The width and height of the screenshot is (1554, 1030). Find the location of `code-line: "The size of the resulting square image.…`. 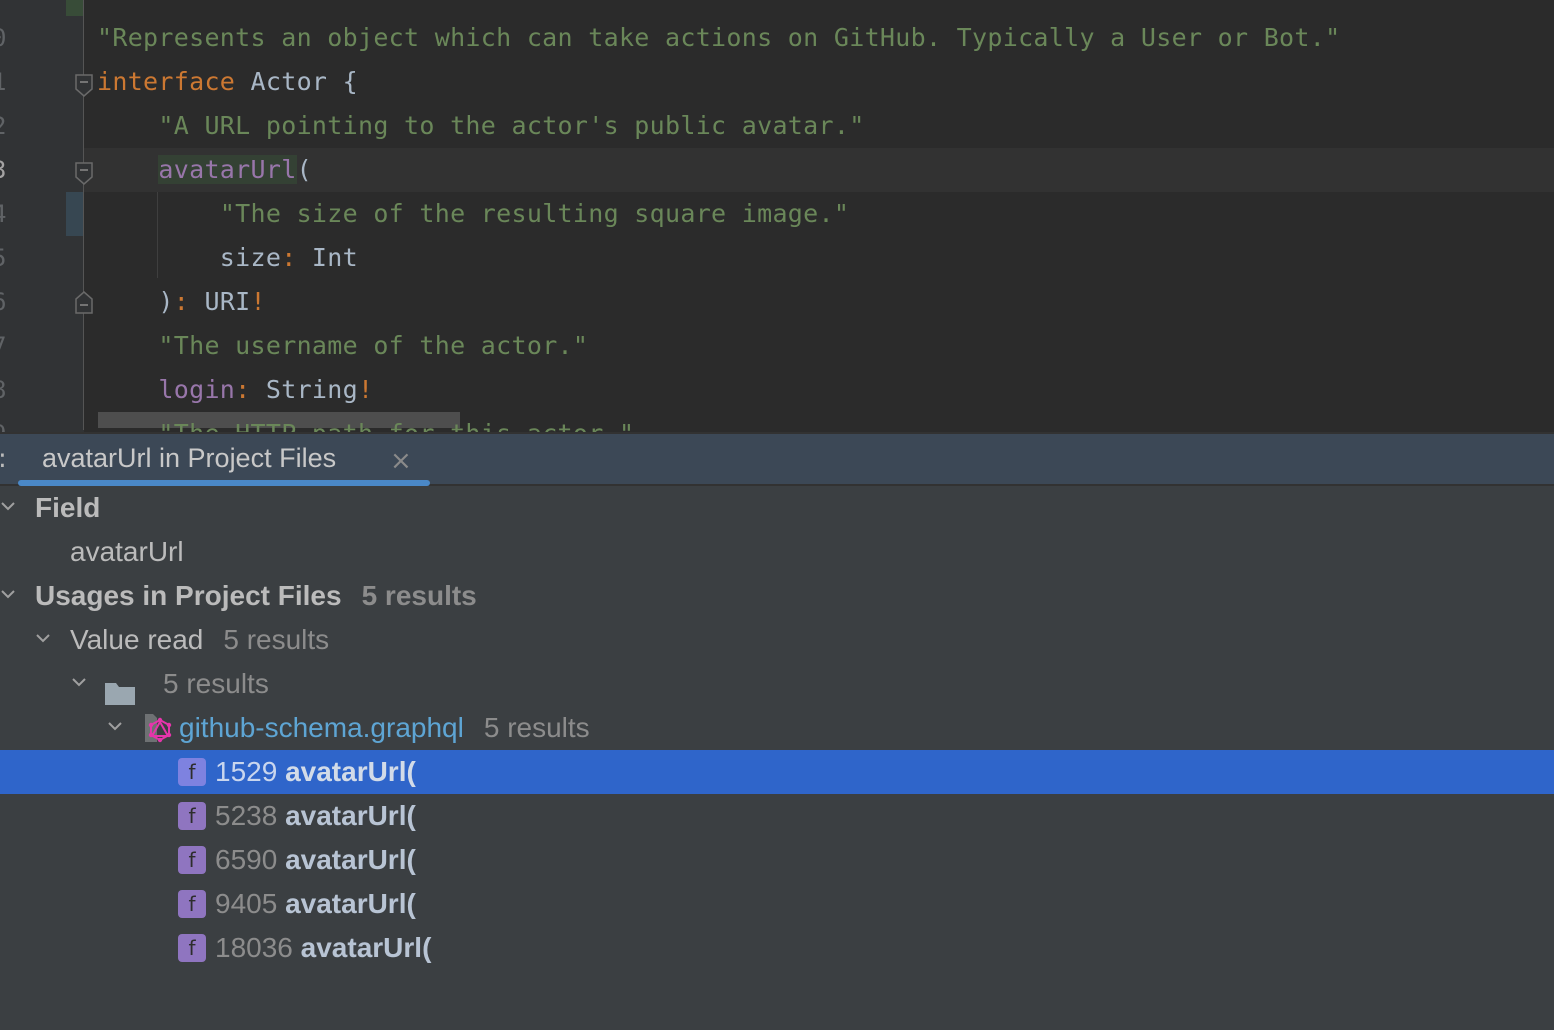

code-line: "The size of the resulting square image.… is located at coordinates (473, 214).